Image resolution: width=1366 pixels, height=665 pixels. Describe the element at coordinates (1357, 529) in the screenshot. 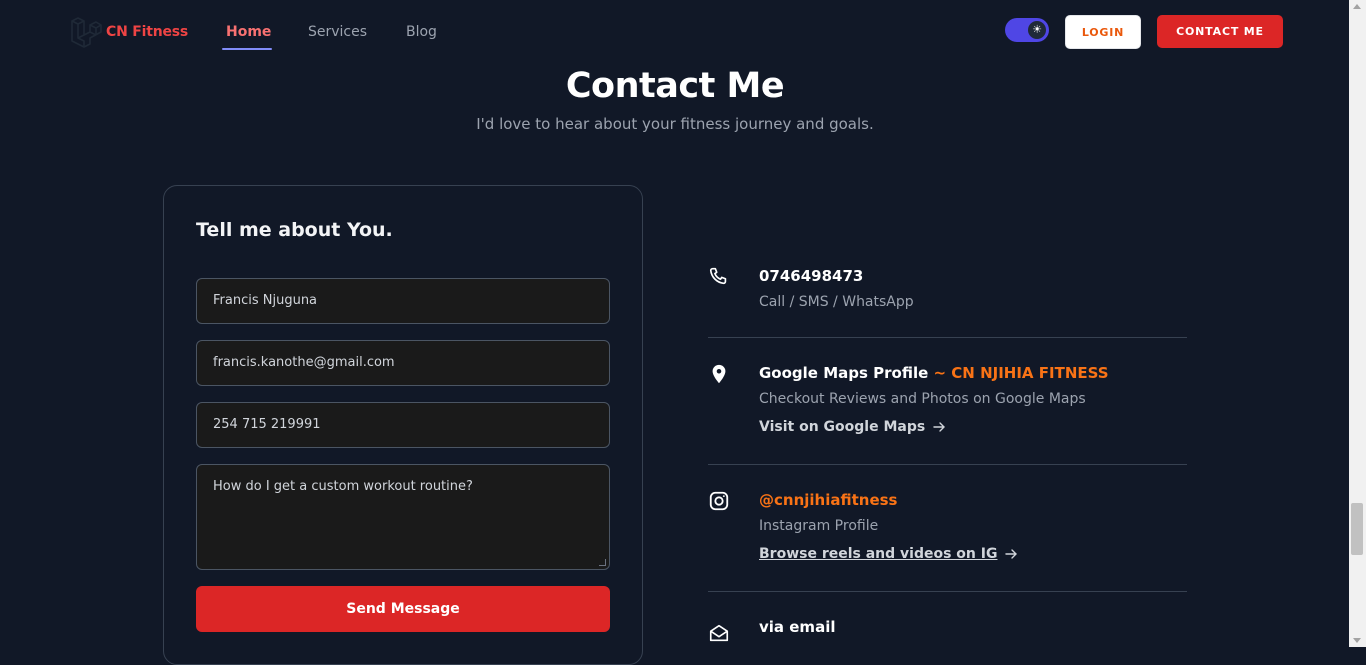

I see `scroll-thumb` at that location.